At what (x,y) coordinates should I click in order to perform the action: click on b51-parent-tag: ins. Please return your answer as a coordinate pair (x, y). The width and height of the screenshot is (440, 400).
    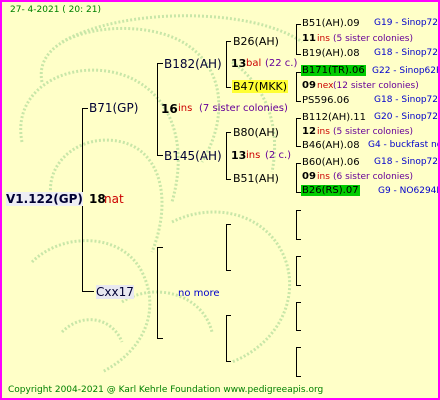
    Looking at the image, I should click on (323, 177).